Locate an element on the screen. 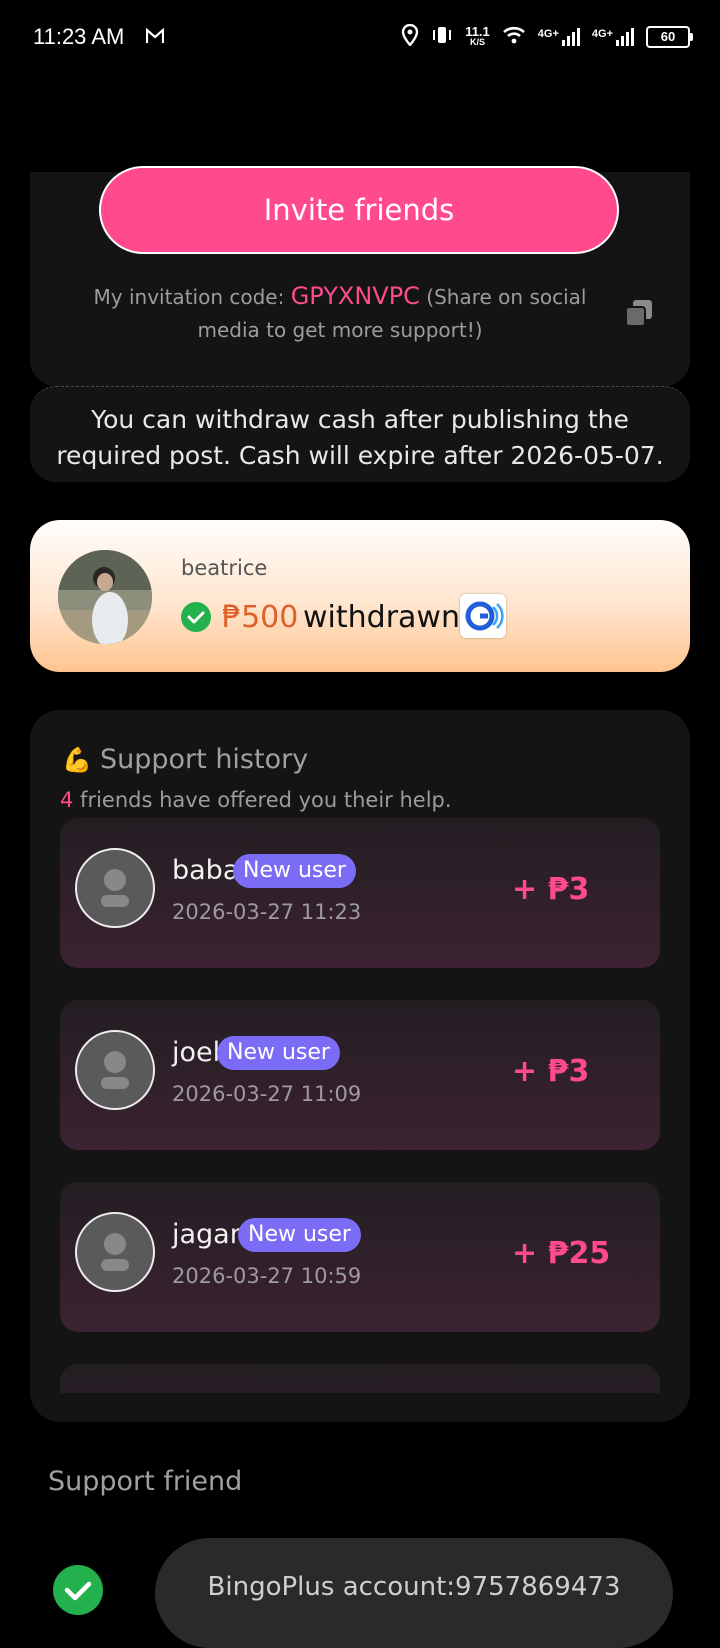  withdraw-amount: ₱500 is located at coordinates (260, 617).